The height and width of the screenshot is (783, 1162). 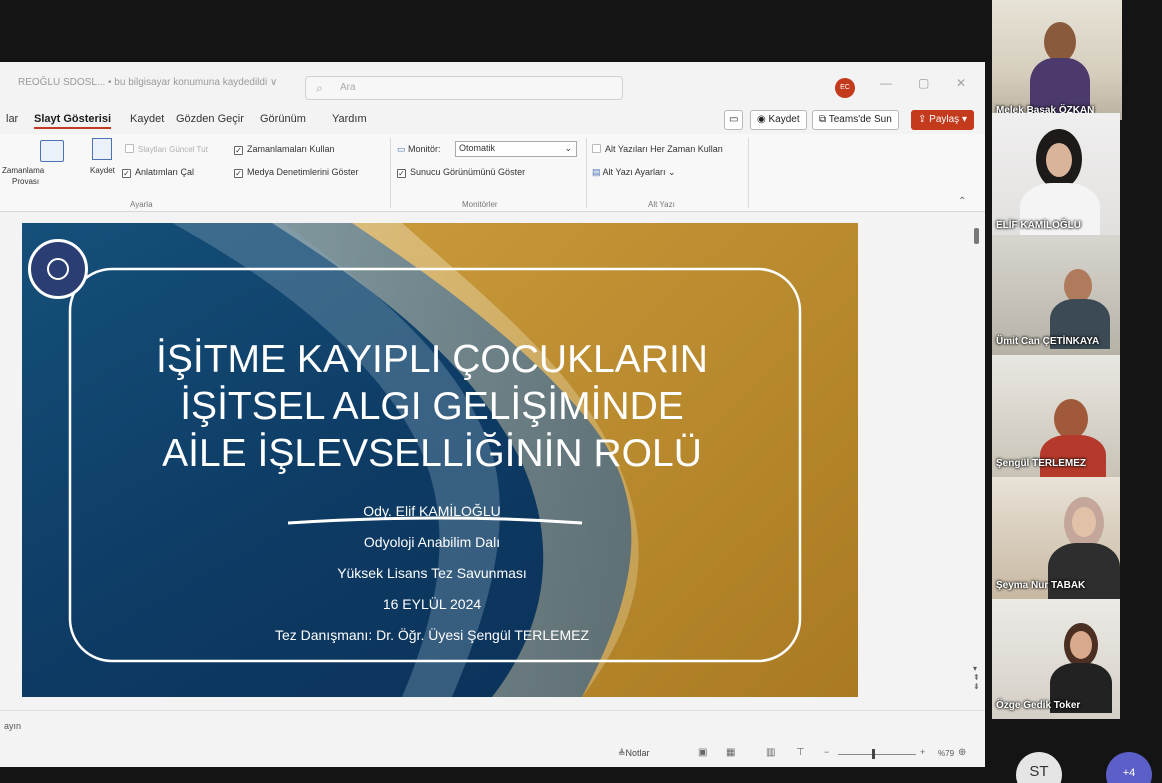 What do you see at coordinates (424, 149) in the screenshot?
I see `monitor-label-text: Monitör:` at bounding box center [424, 149].